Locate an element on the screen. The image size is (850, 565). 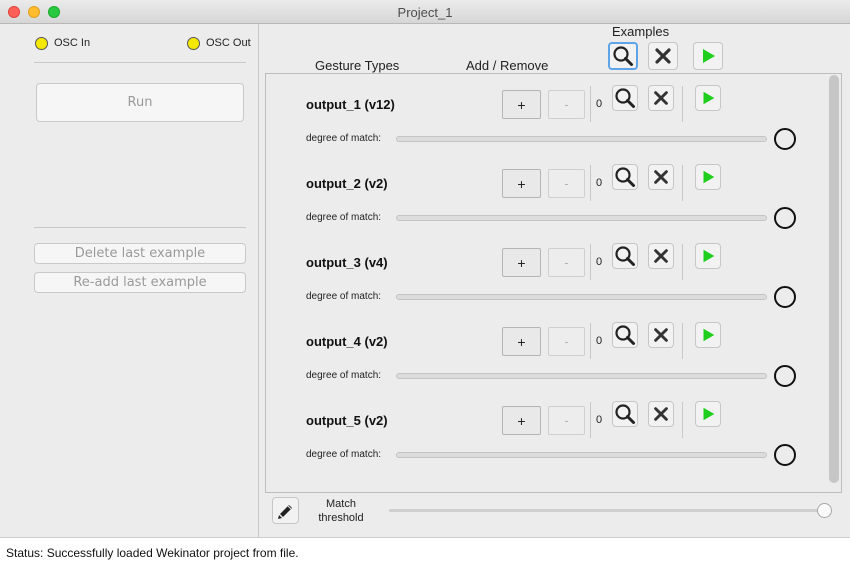
output-row: output_4 (v2) + - 0 degree of match: is located at coordinates (547, 356).